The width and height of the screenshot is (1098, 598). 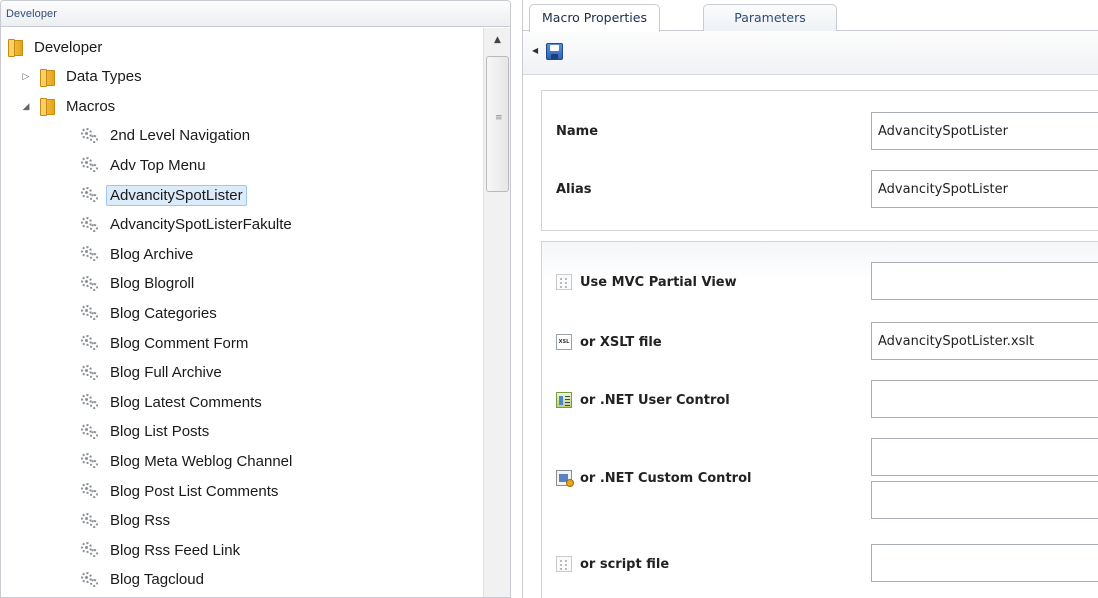 What do you see at coordinates (820, 189) in the screenshot?
I see `alias-row: Alias AdvancitySpotLister` at bounding box center [820, 189].